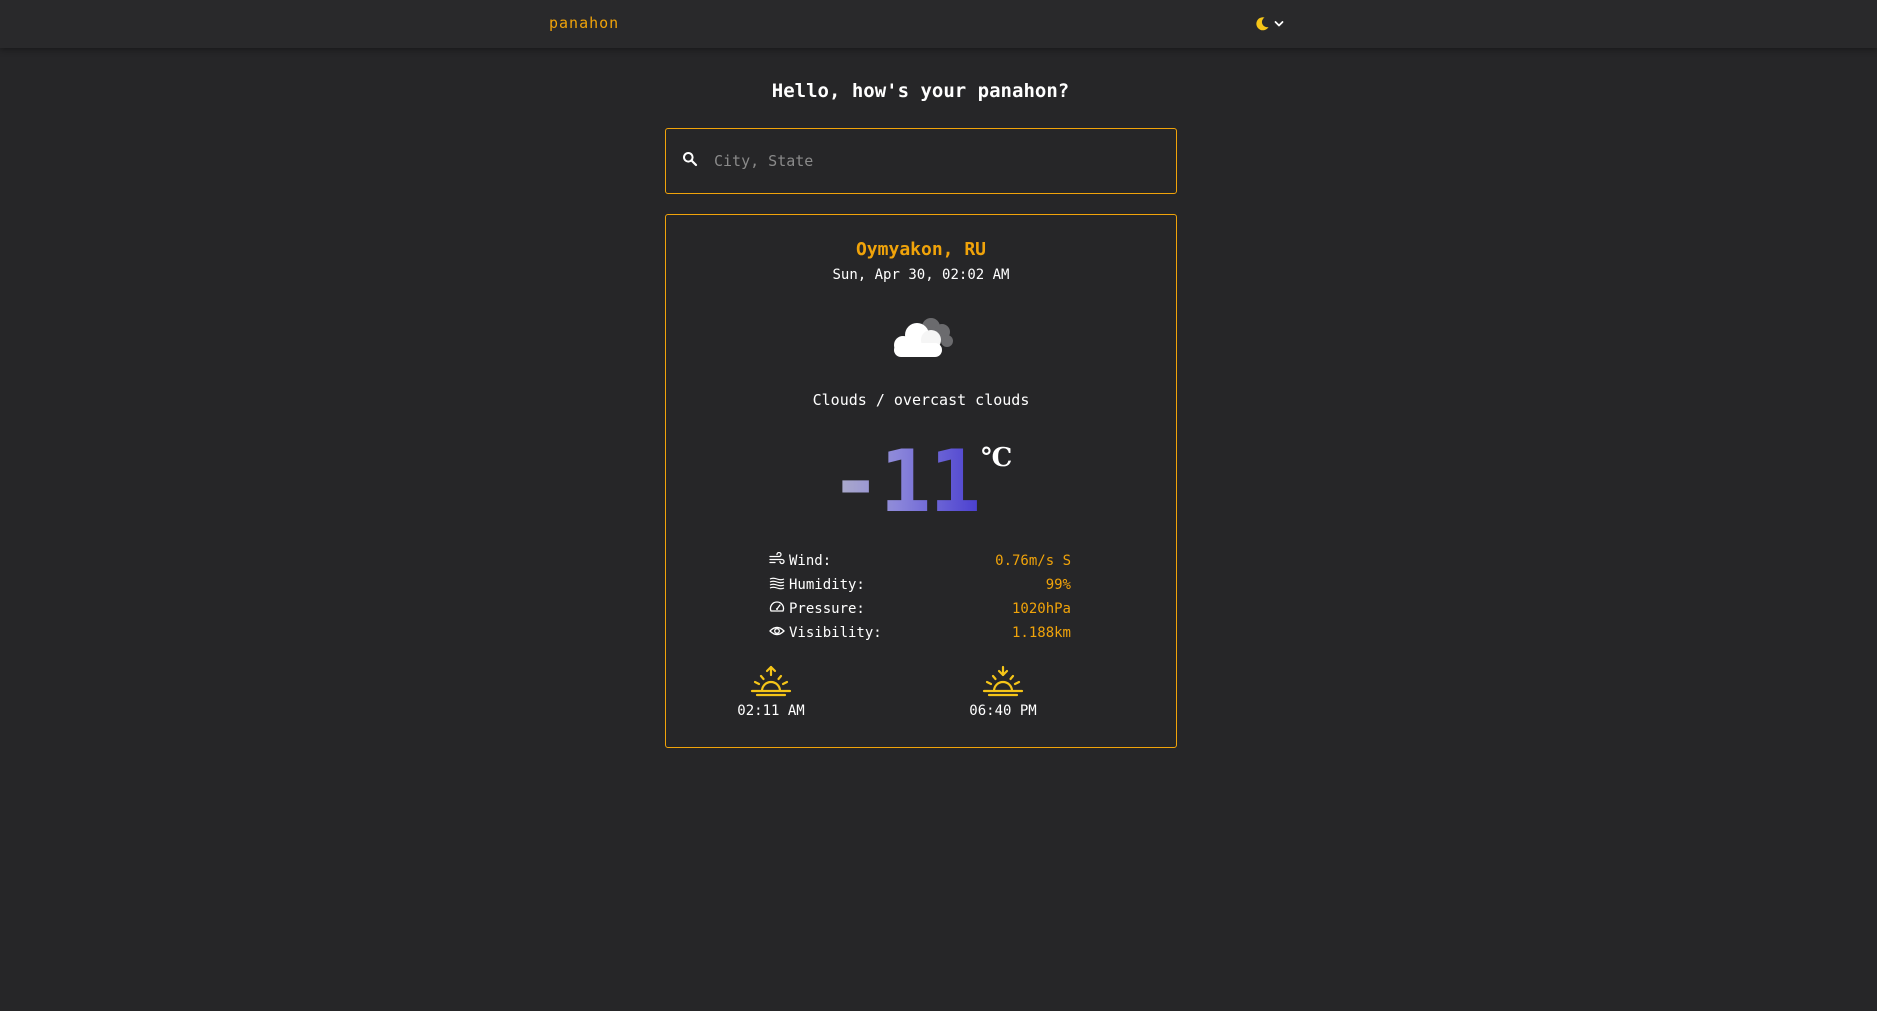  Describe the element at coordinates (920, 561) in the screenshot. I see `detail-row-wind: Wind: 0.76m/s S` at that location.